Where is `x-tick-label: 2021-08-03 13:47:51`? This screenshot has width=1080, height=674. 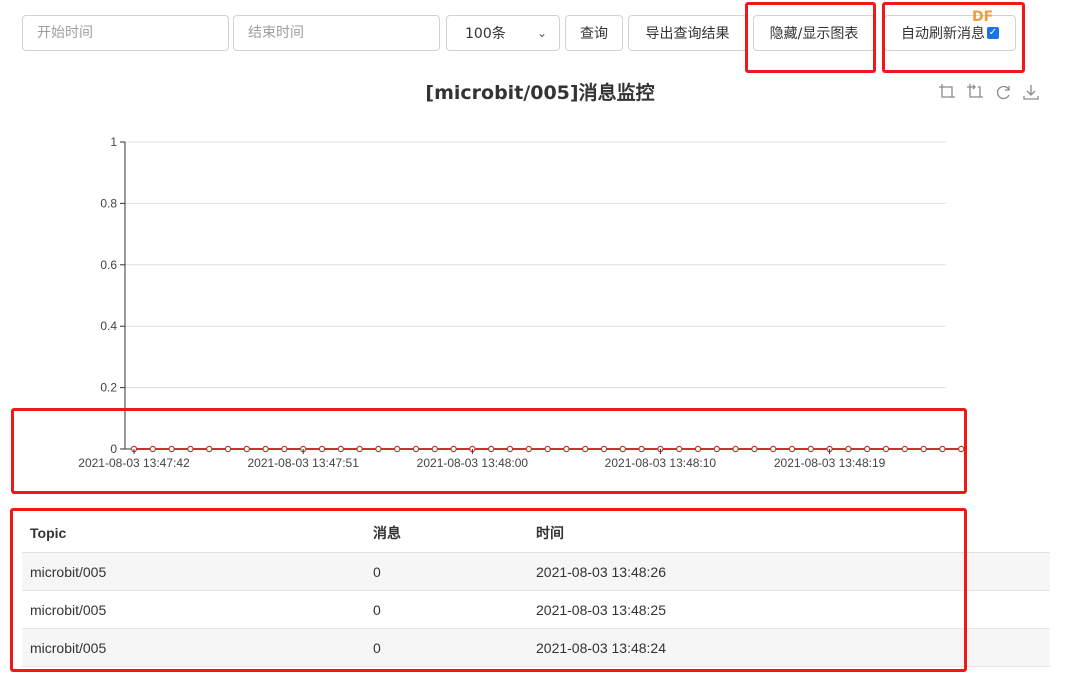
x-tick-label: 2021-08-03 13:47:51 is located at coordinates (303, 463).